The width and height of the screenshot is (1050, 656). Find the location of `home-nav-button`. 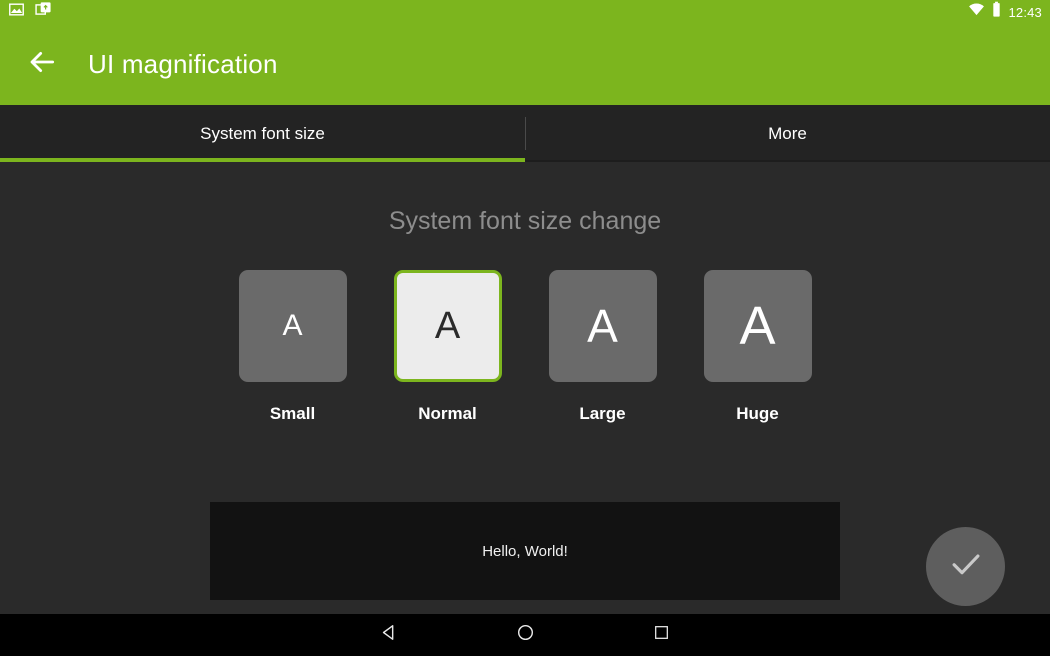

home-nav-button is located at coordinates (525, 635).